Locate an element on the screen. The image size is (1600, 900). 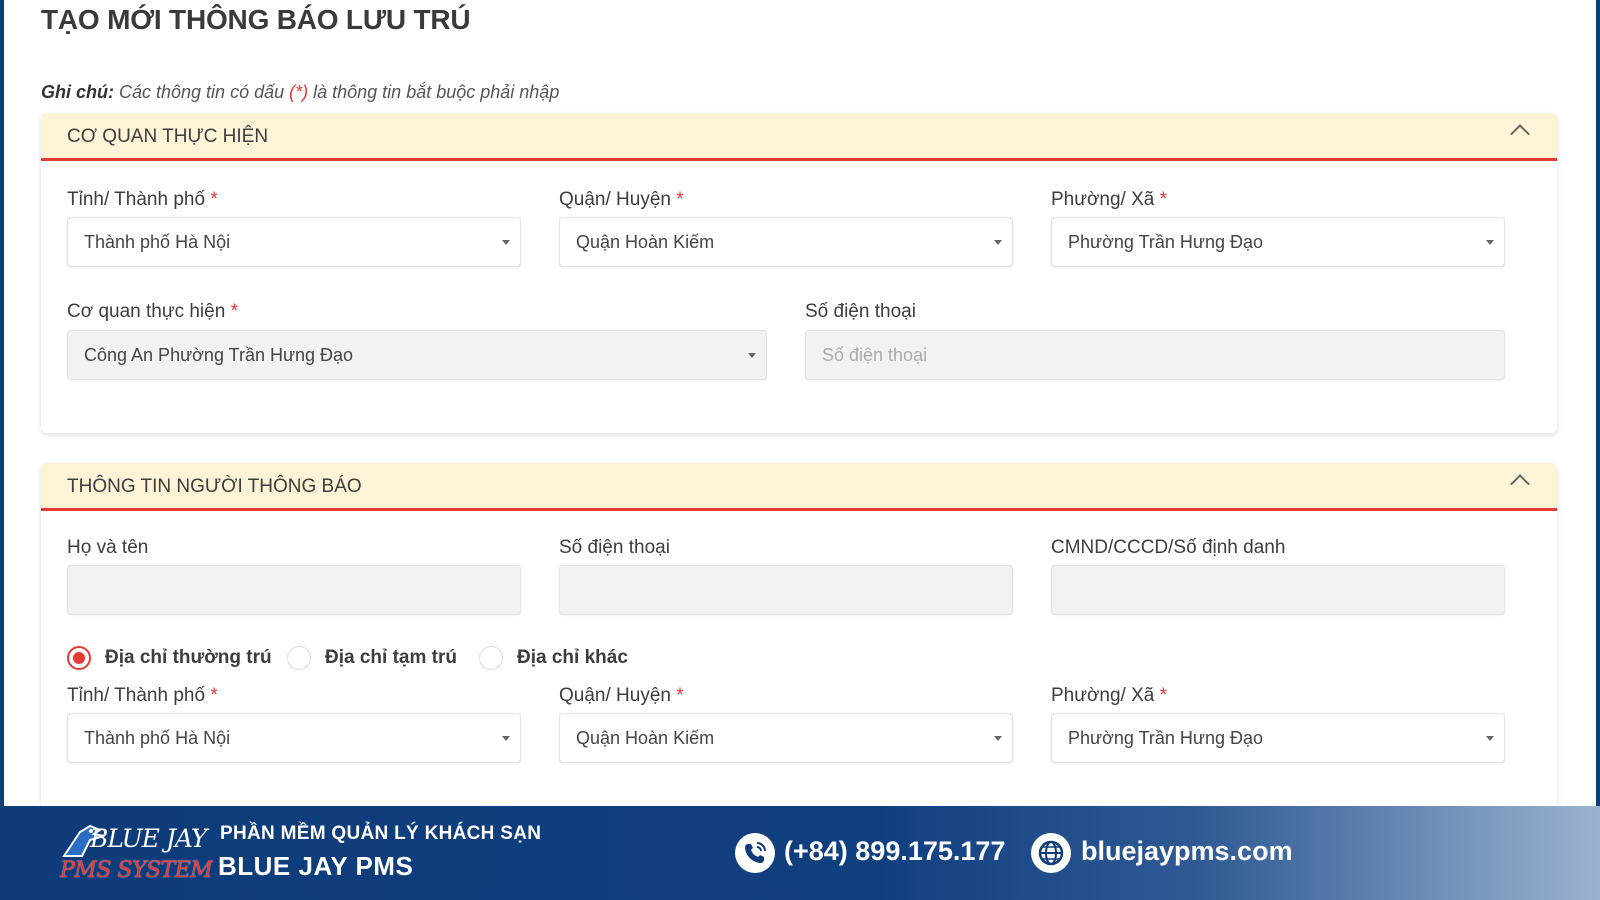
phone-icon is located at coordinates (755, 853).